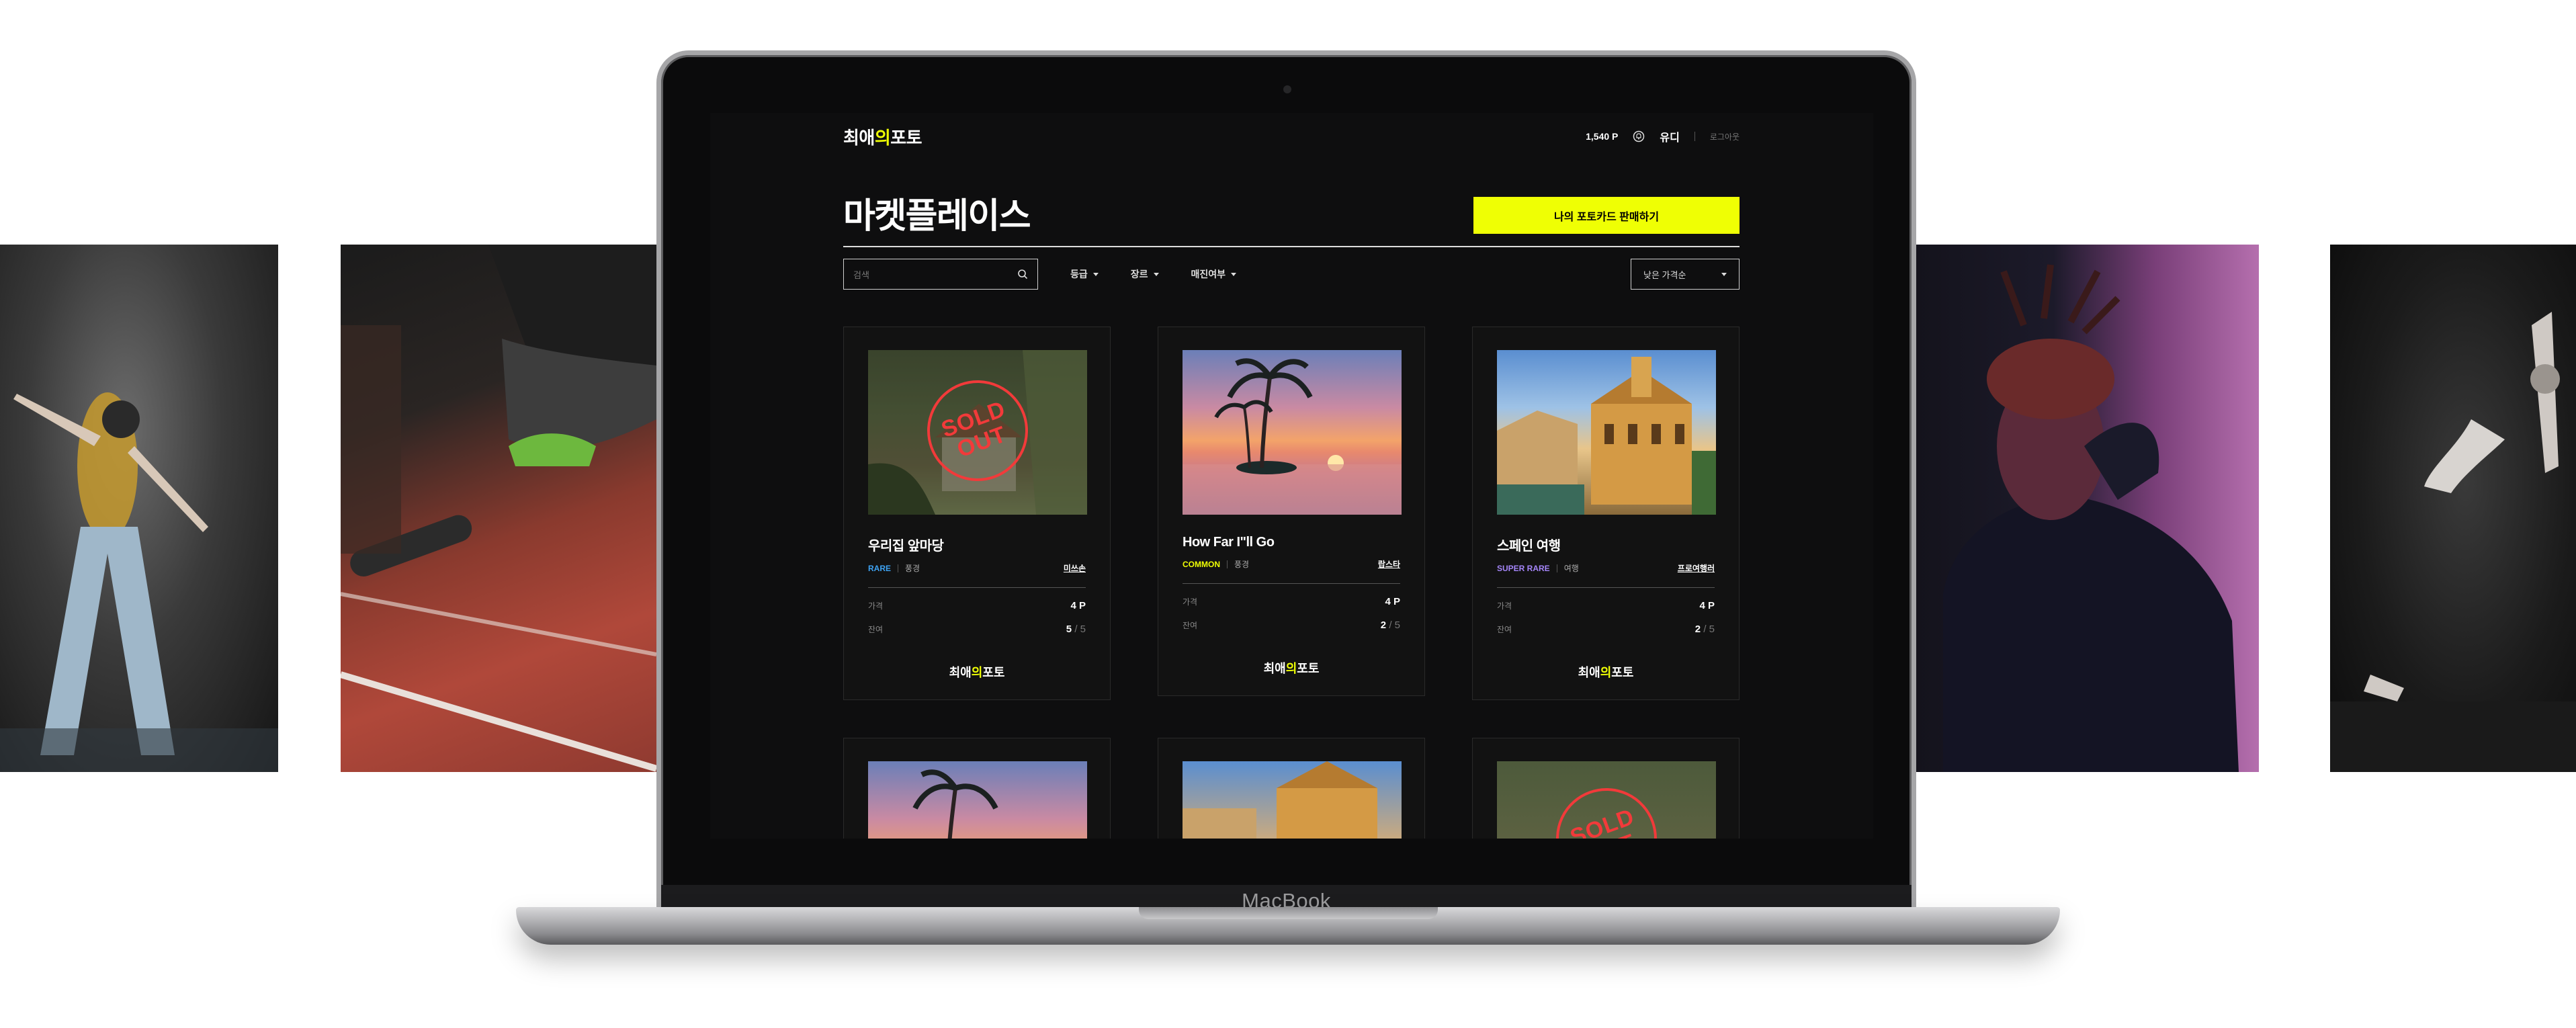 The width and height of the screenshot is (2576, 1028). I want to click on soldout-filter: 매진여부, so click(1214, 274).